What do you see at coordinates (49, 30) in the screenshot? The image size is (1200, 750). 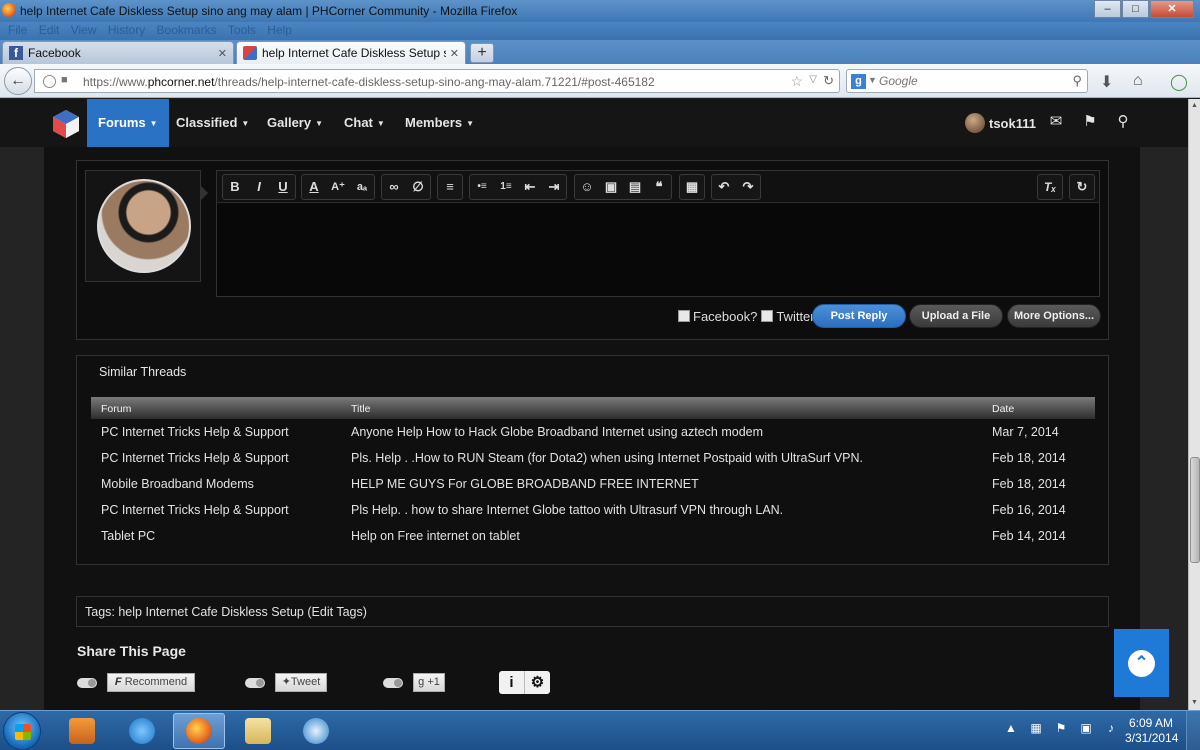 I see `menu-edit: Edit` at bounding box center [49, 30].